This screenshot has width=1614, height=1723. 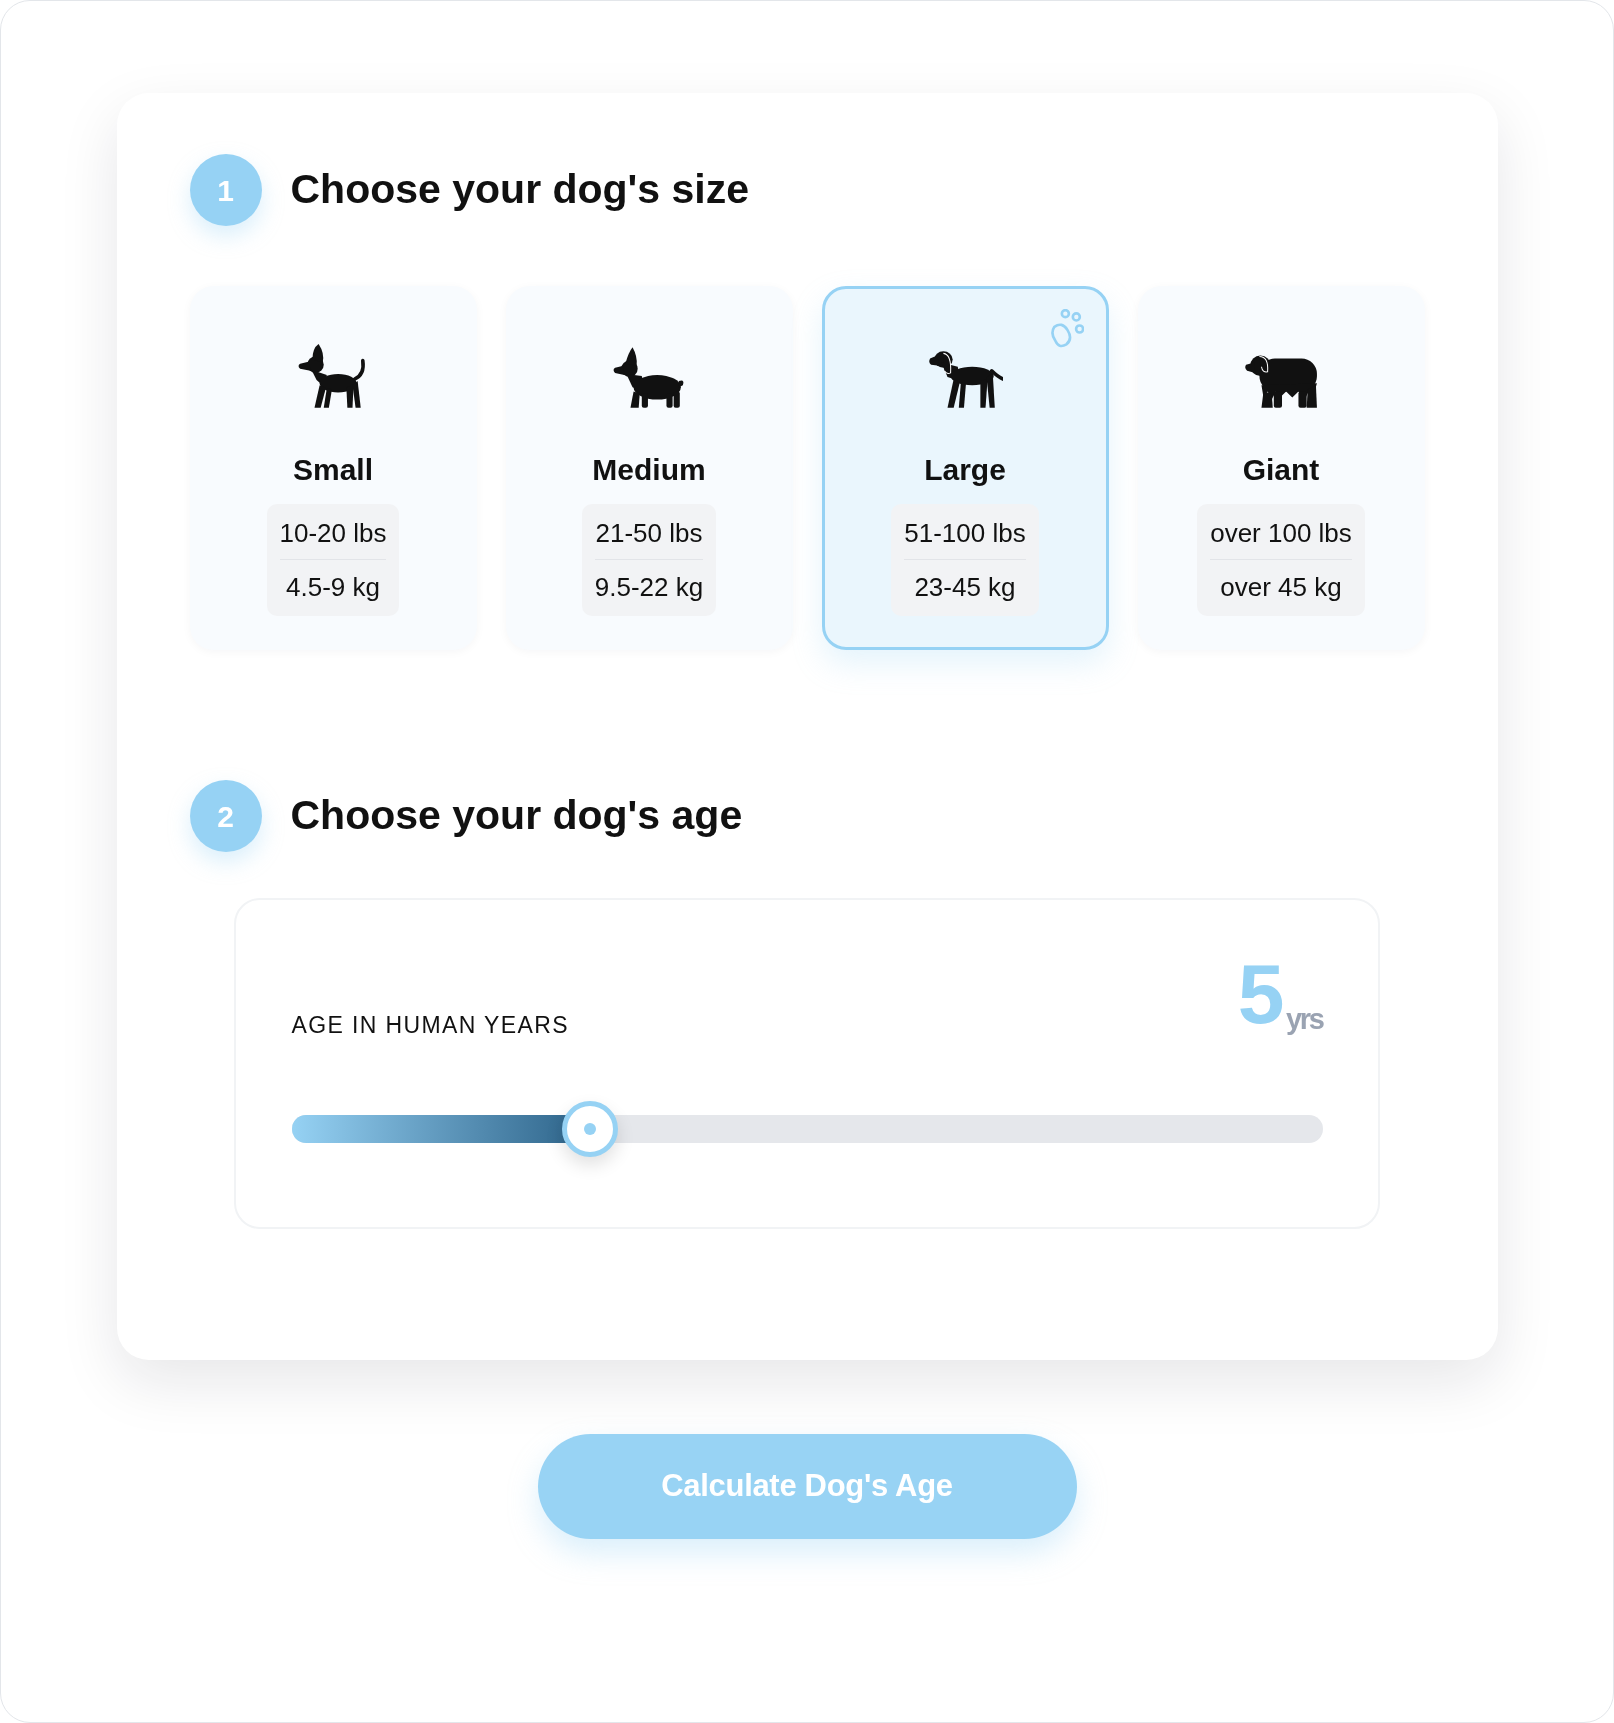 I want to click on size-option-card: Medium 21-50 lbs 9.5-22 kg, so click(x=649, y=468).